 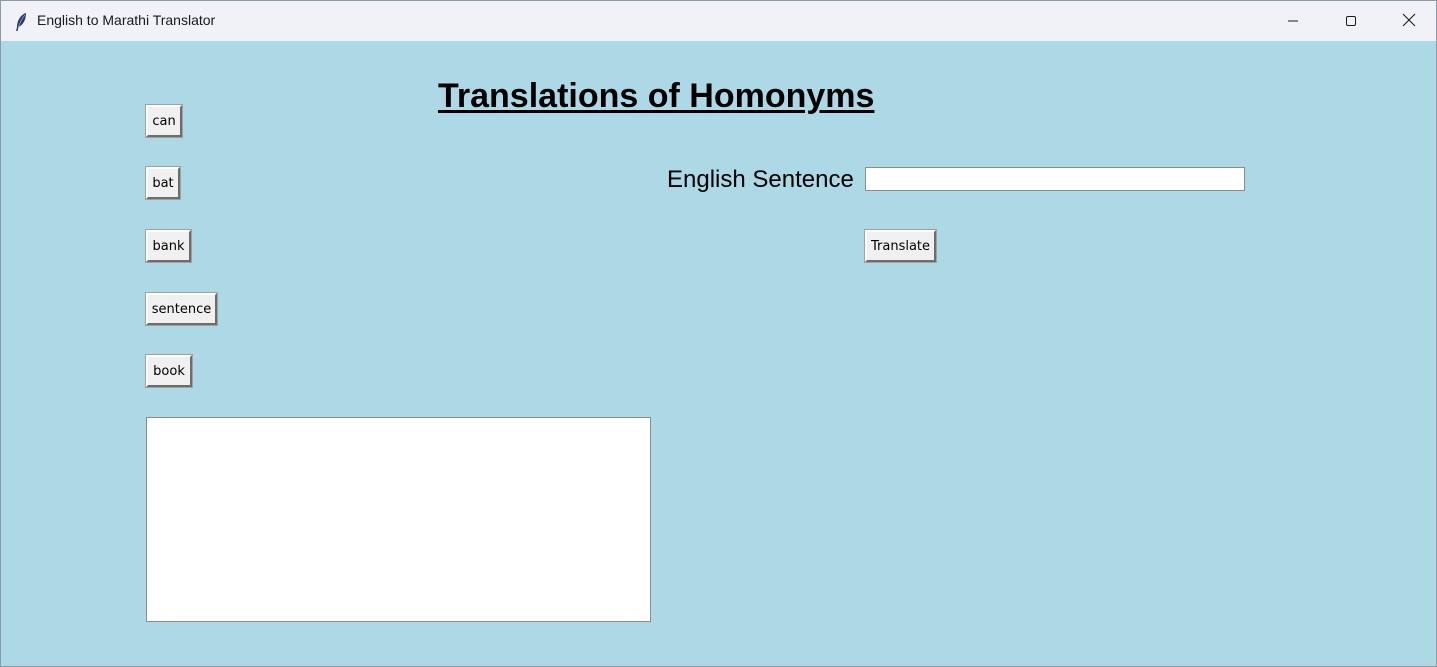 I want to click on feather-icon, so click(x=21, y=22).